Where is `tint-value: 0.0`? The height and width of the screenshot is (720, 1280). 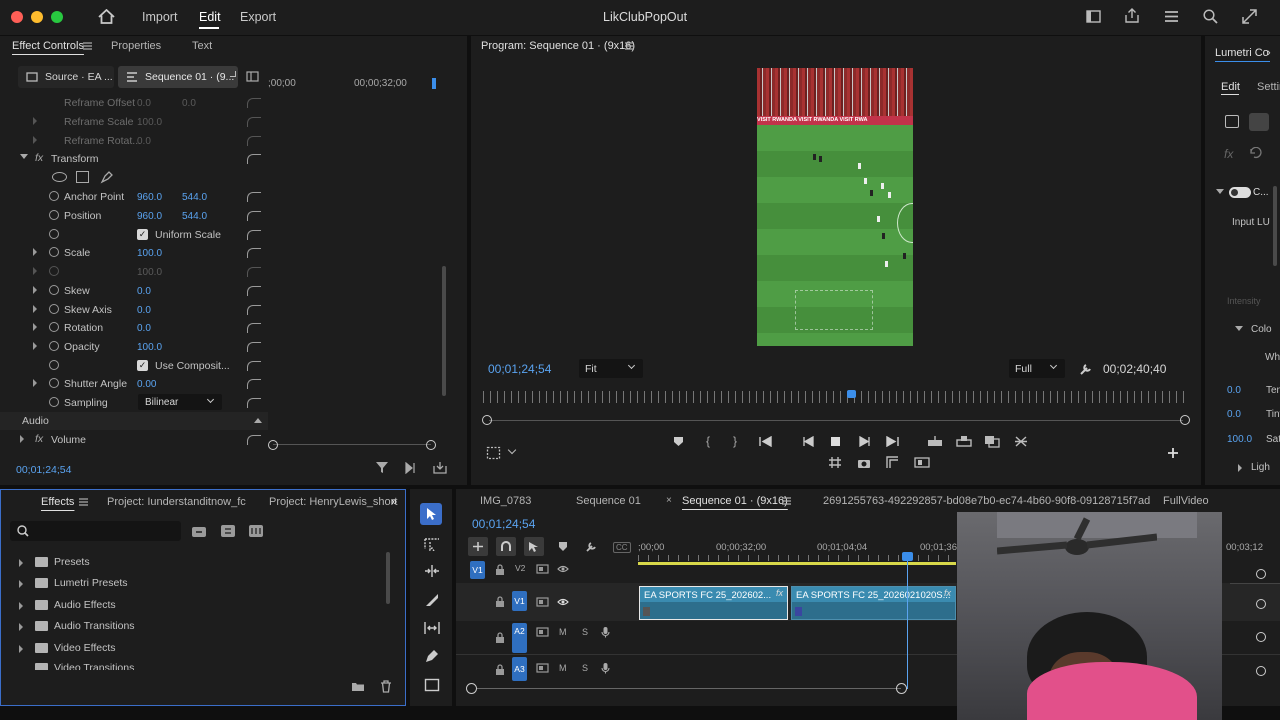
tint-value: 0.0 is located at coordinates (1234, 414).